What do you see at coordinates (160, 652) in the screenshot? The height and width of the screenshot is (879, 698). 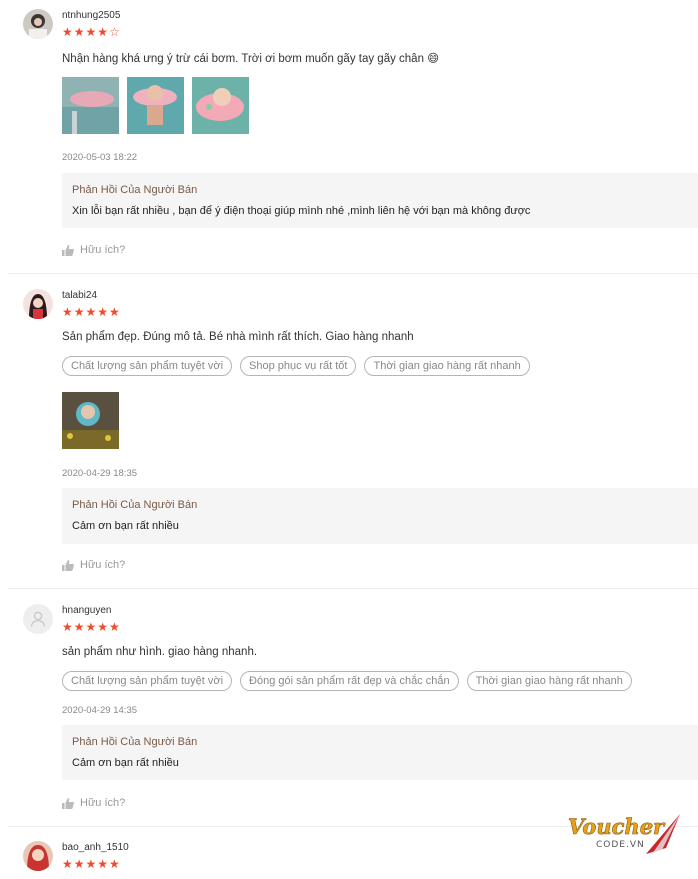 I see `review-content: sản phẩm như hình. giao hàng nhanh.` at bounding box center [160, 652].